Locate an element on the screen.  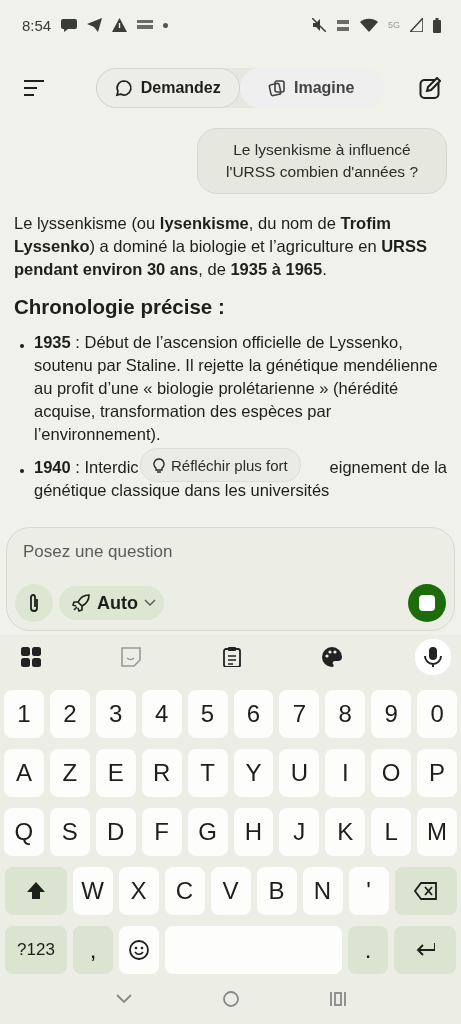
attach-button is located at coordinates (34, 603).